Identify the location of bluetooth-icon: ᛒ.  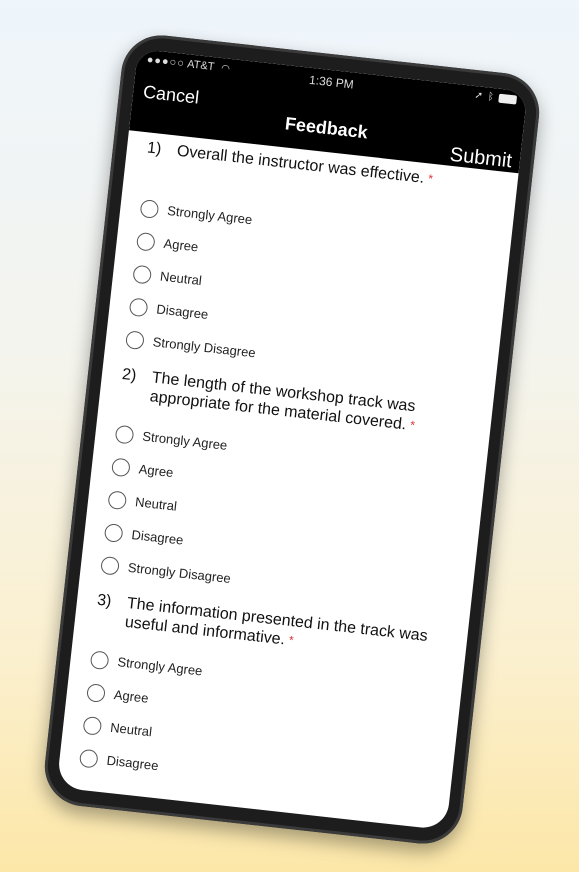
(491, 97).